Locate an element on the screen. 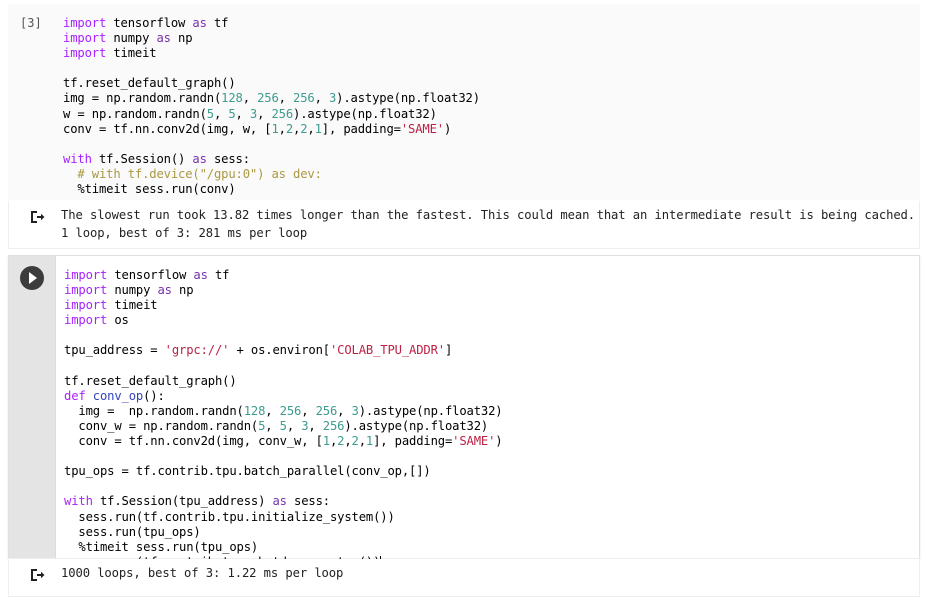 Image resolution: width=928 pixels, height=612 pixels. code-line: with tf.Session(tpu_address) as sess: is located at coordinates (489, 501).